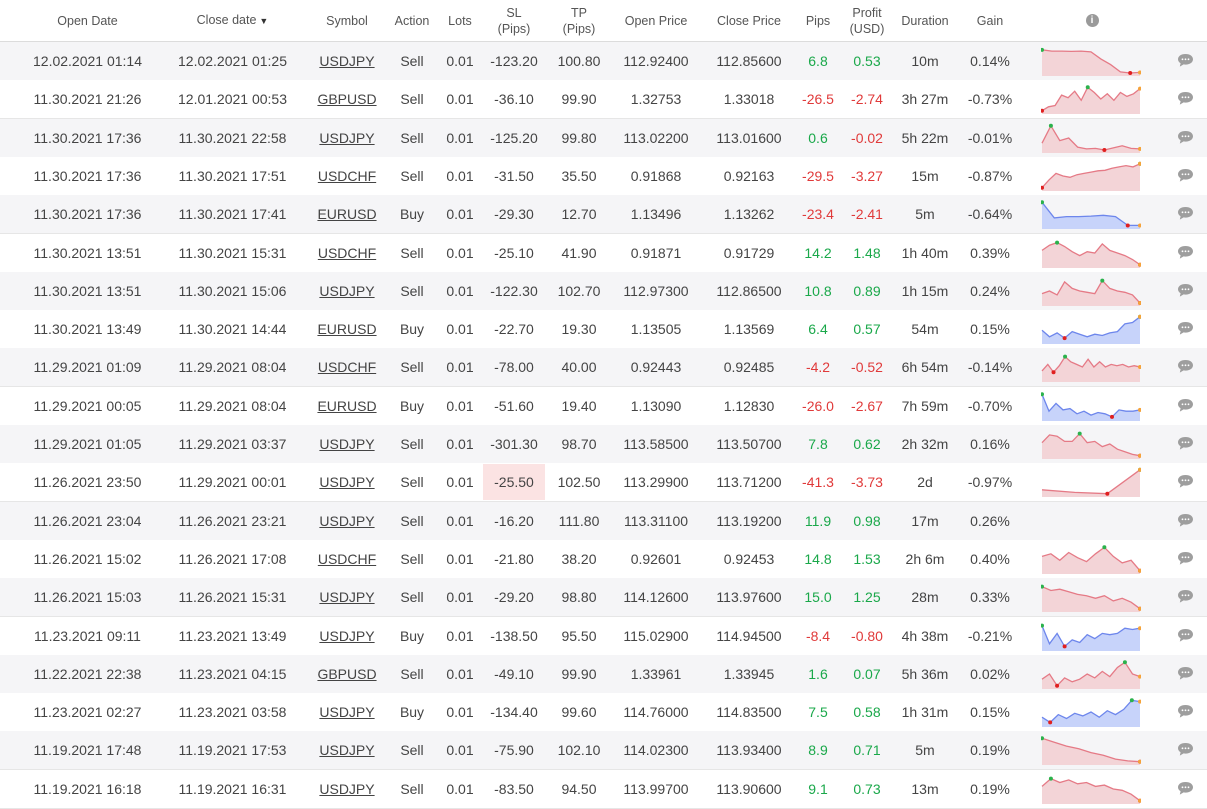  What do you see at coordinates (579, 99) in the screenshot?
I see `cell-tp: 99.90` at bounding box center [579, 99].